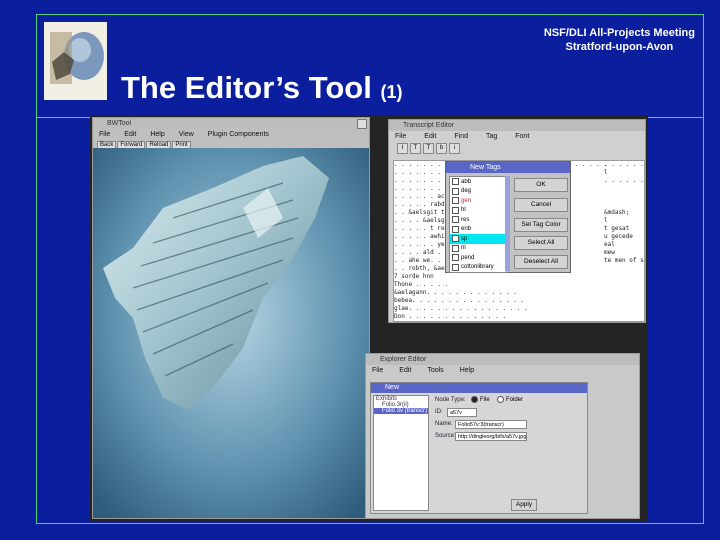 The width and height of the screenshot is (720, 540). Describe the element at coordinates (541, 225) in the screenshot. I see `set-tag-color-button: Set Tag Color` at that location.